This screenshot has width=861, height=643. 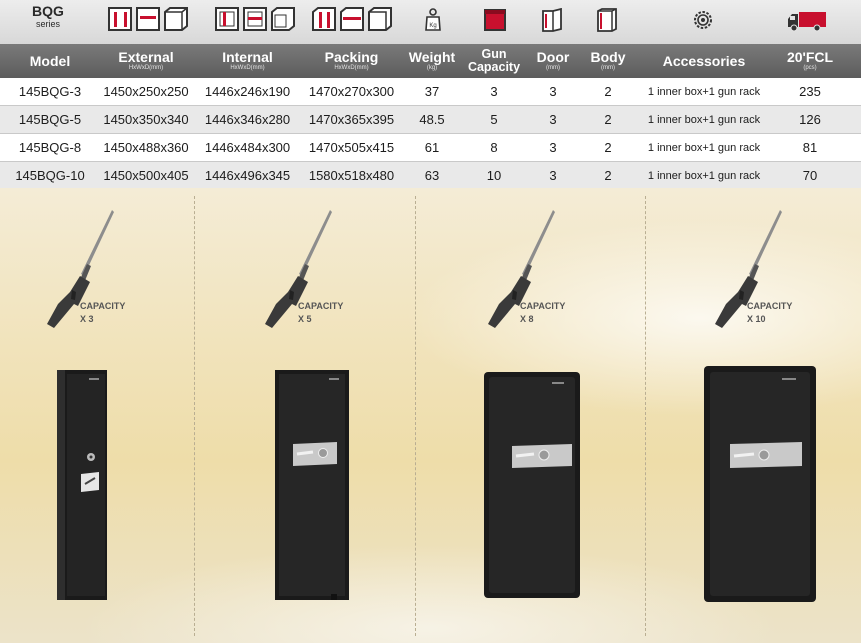 I want to click on weight-icon: Kg, so click(x=433, y=19).